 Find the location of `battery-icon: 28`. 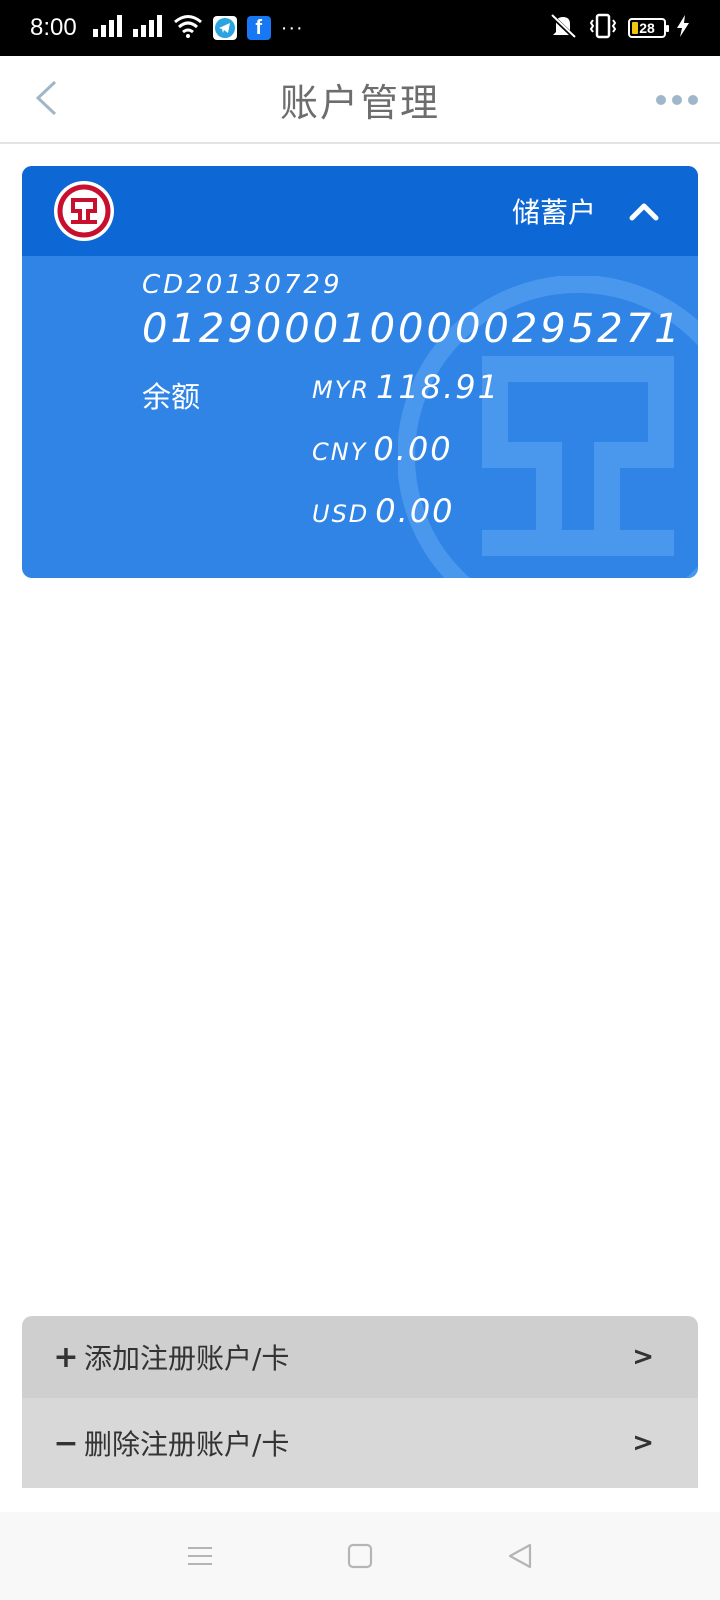

battery-icon: 28 is located at coordinates (648, 28).